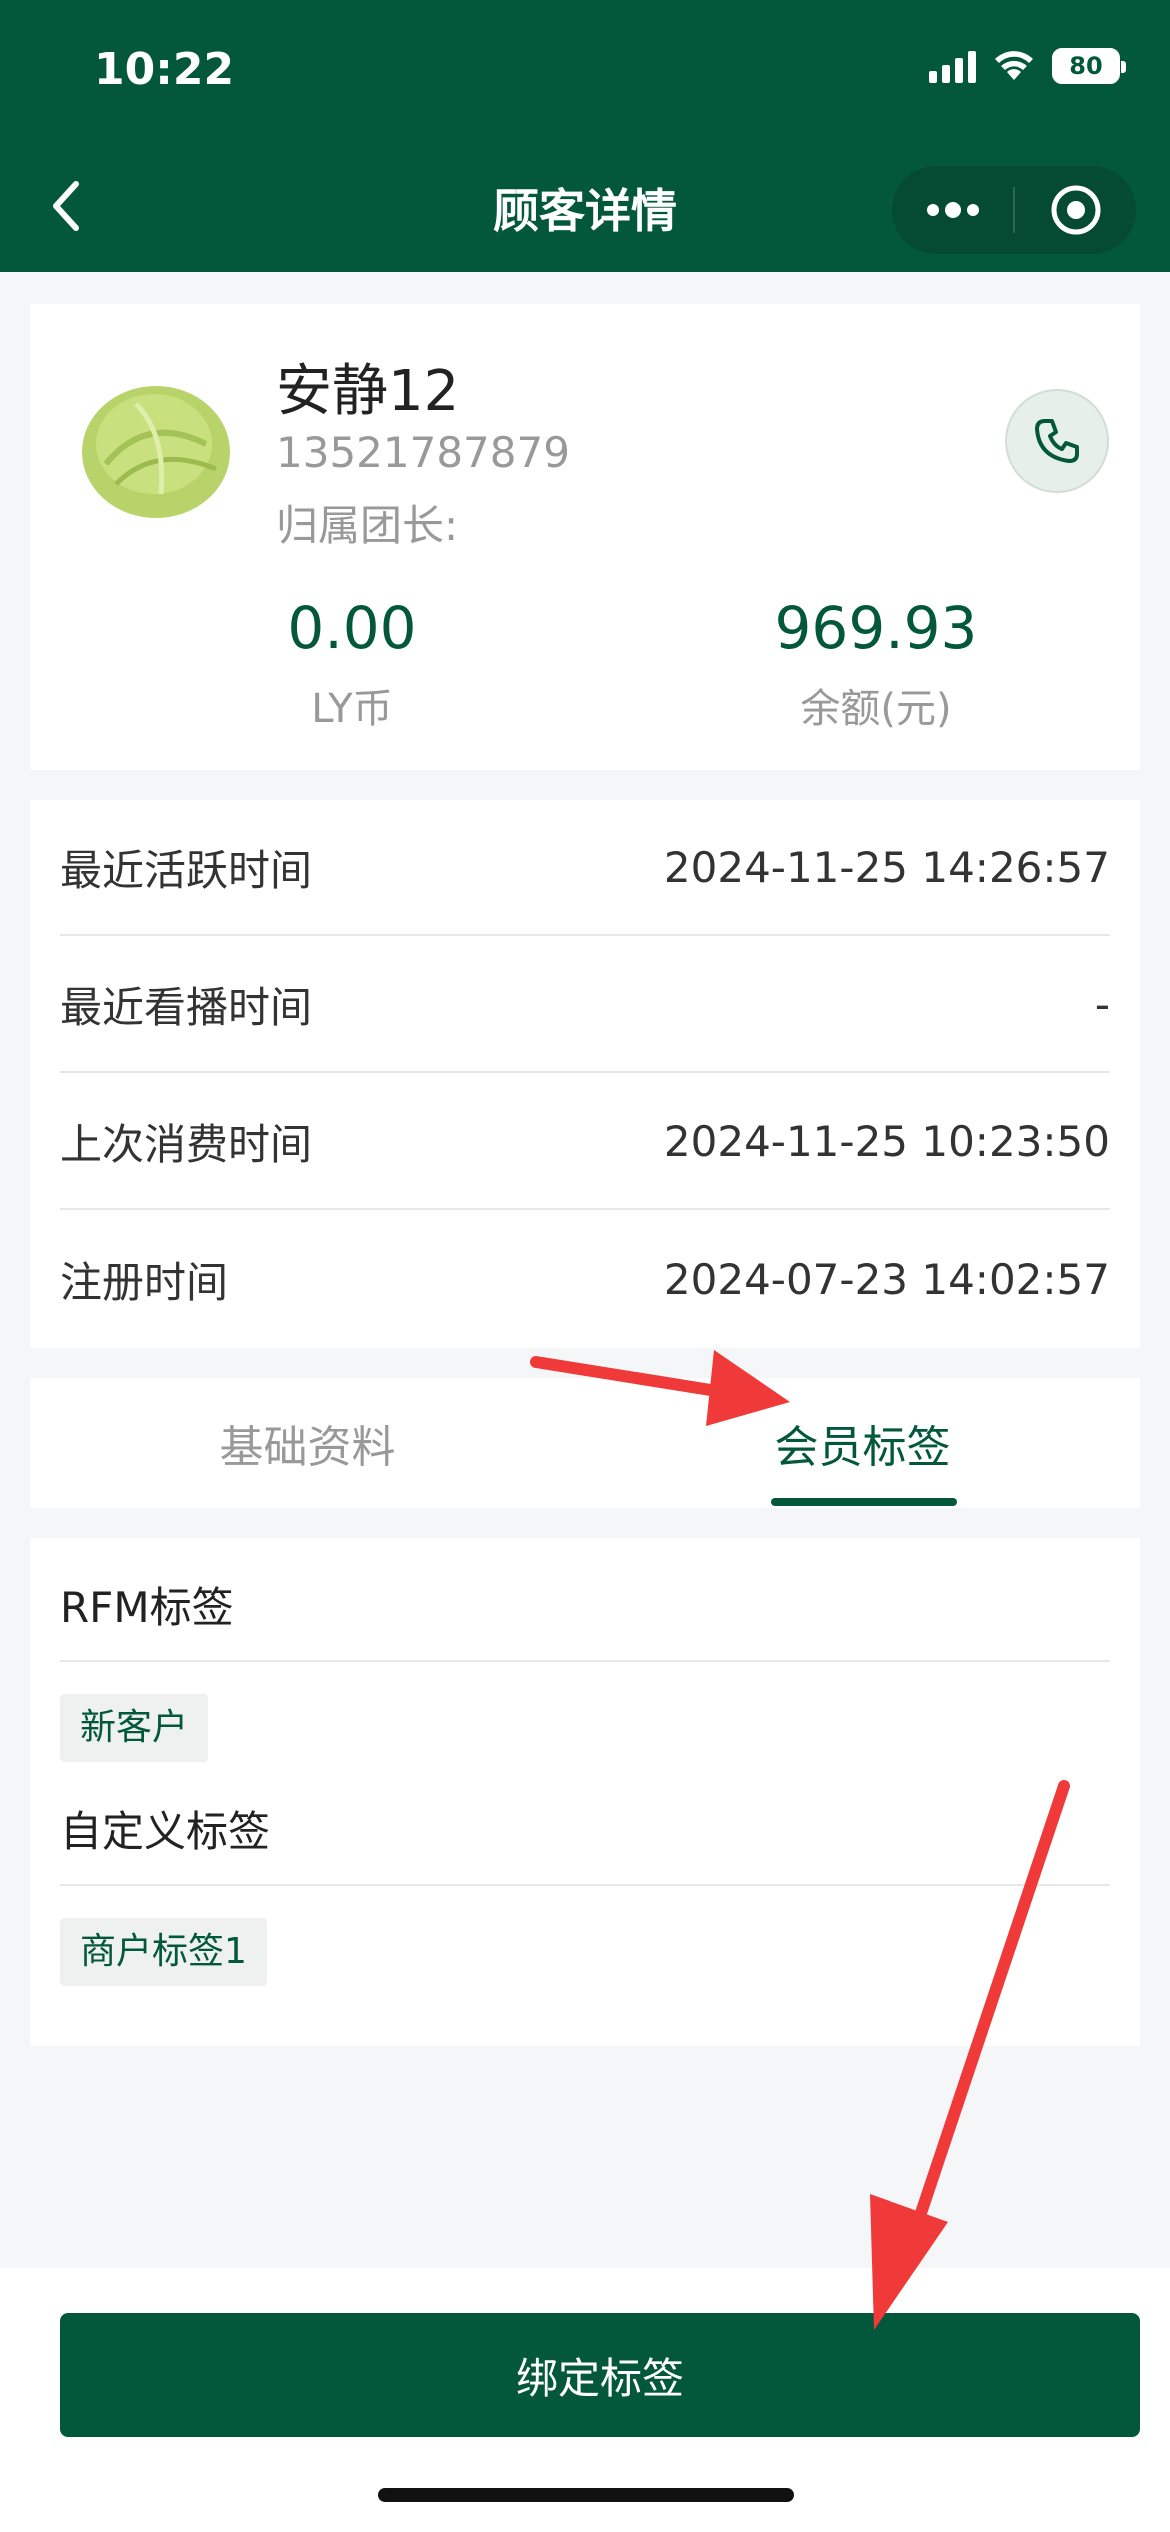 The image size is (1170, 2532). I want to click on stat-balance: 969.93 余额(元), so click(876, 664).